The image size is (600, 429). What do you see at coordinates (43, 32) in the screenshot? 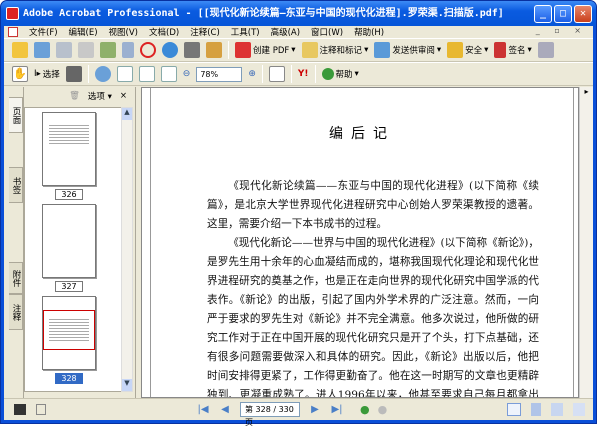
I see `menu-file: 文件(F)` at bounding box center [43, 32].